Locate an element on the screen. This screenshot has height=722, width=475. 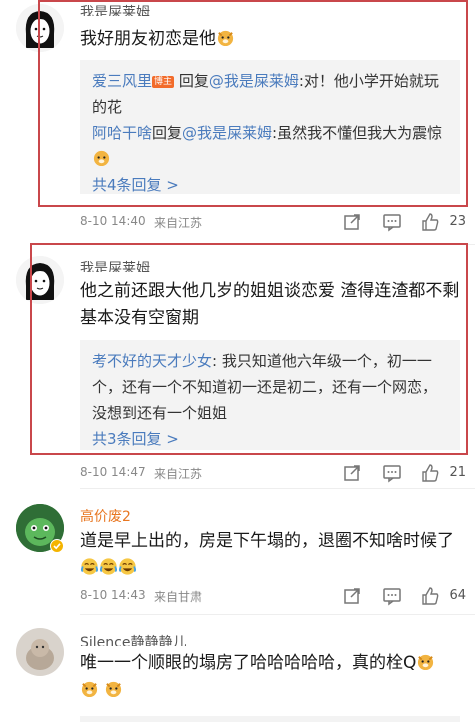
more-replies-link: 共3条回复 > is located at coordinates (270, 439).